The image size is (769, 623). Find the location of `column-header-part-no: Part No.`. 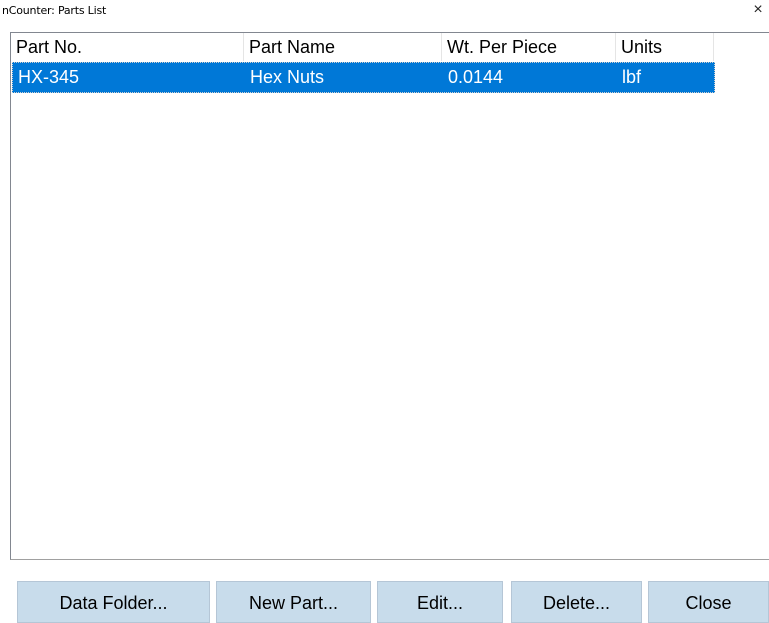

column-header-part-no: Part No. is located at coordinates (127, 47).